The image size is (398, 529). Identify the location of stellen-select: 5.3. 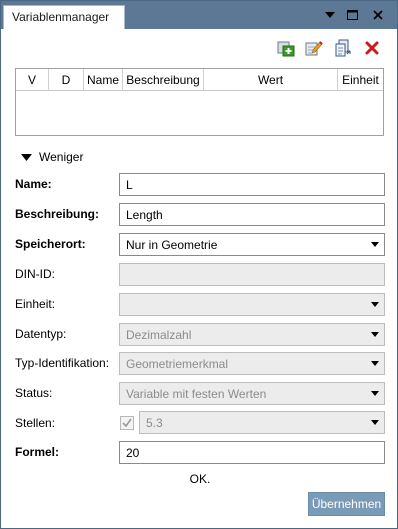
(262, 422).